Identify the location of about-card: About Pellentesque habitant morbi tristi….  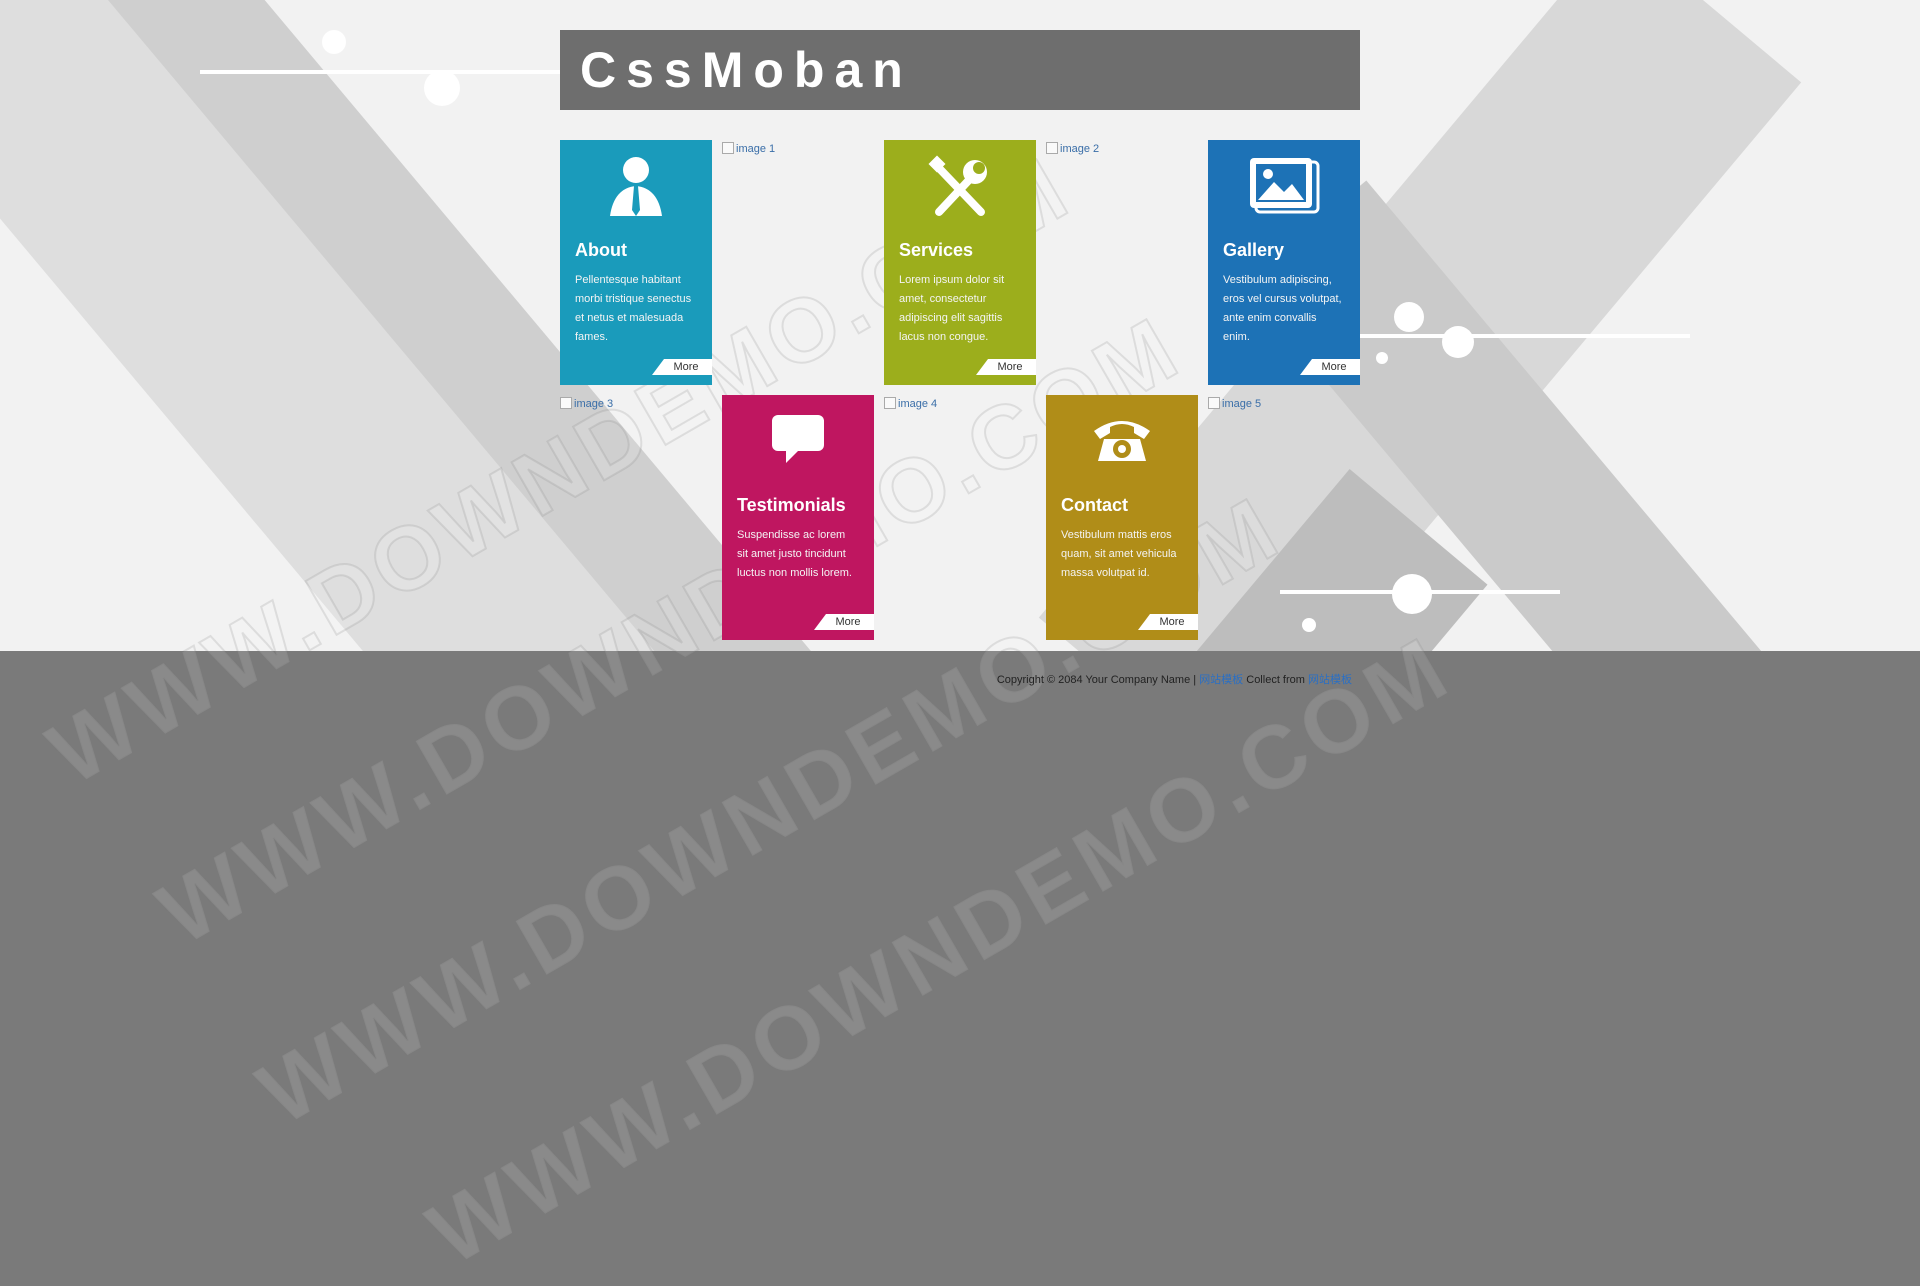
(636, 262).